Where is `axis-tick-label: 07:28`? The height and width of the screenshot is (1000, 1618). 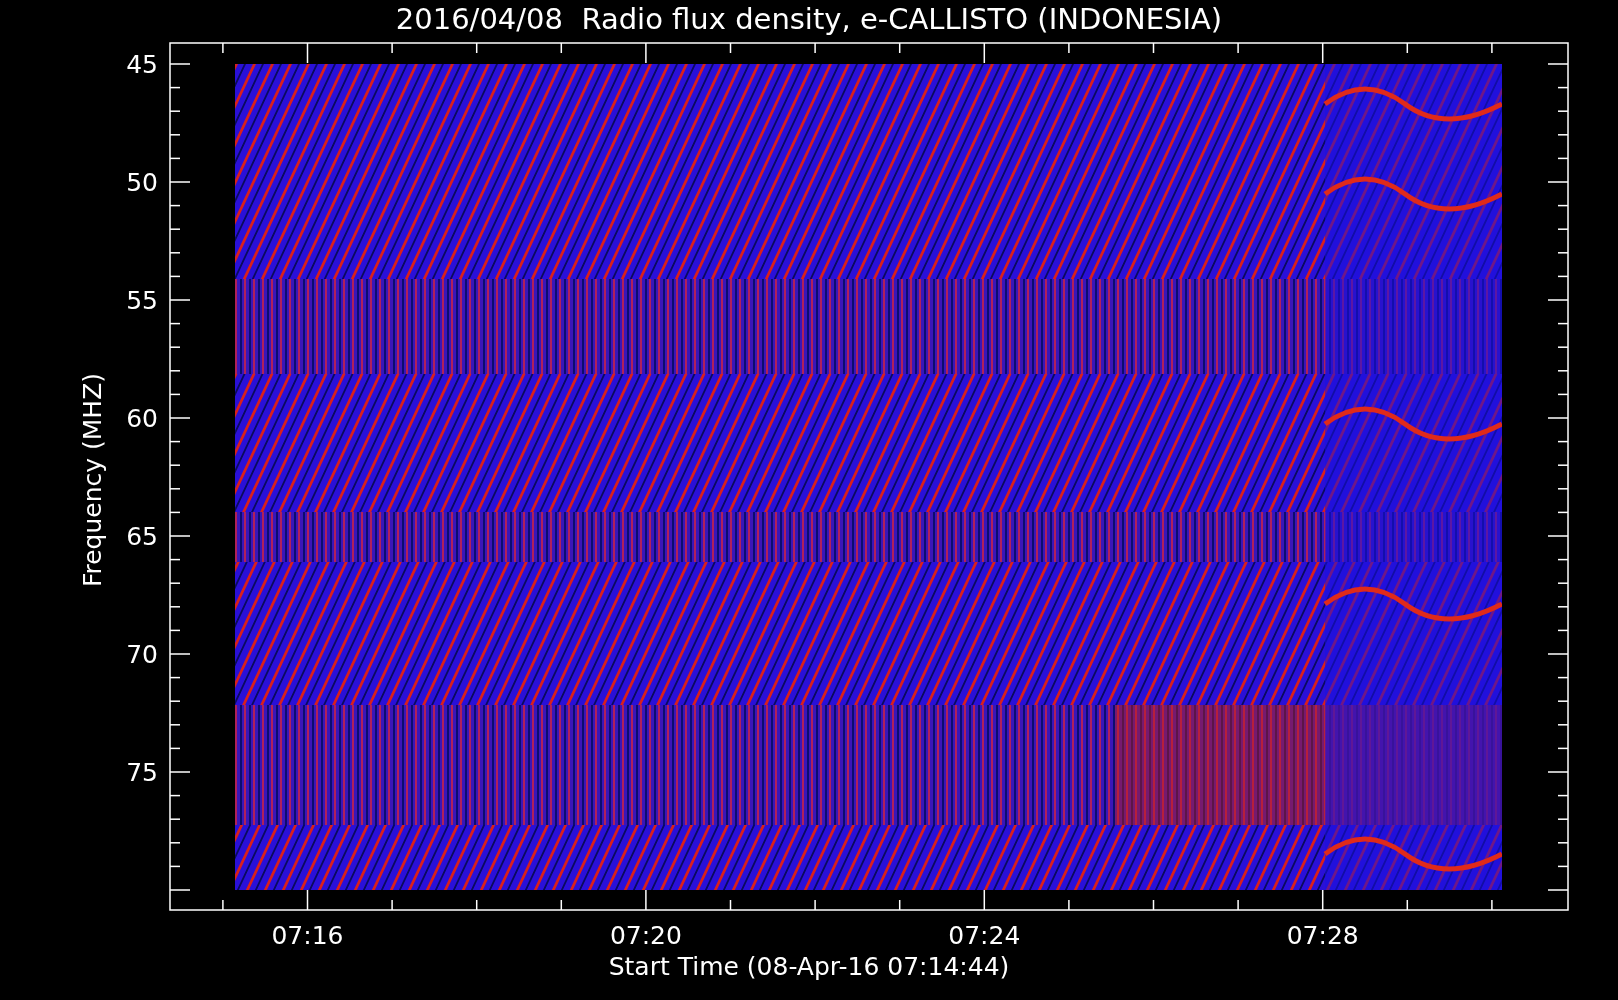 axis-tick-label: 07:28 is located at coordinates (1322, 935).